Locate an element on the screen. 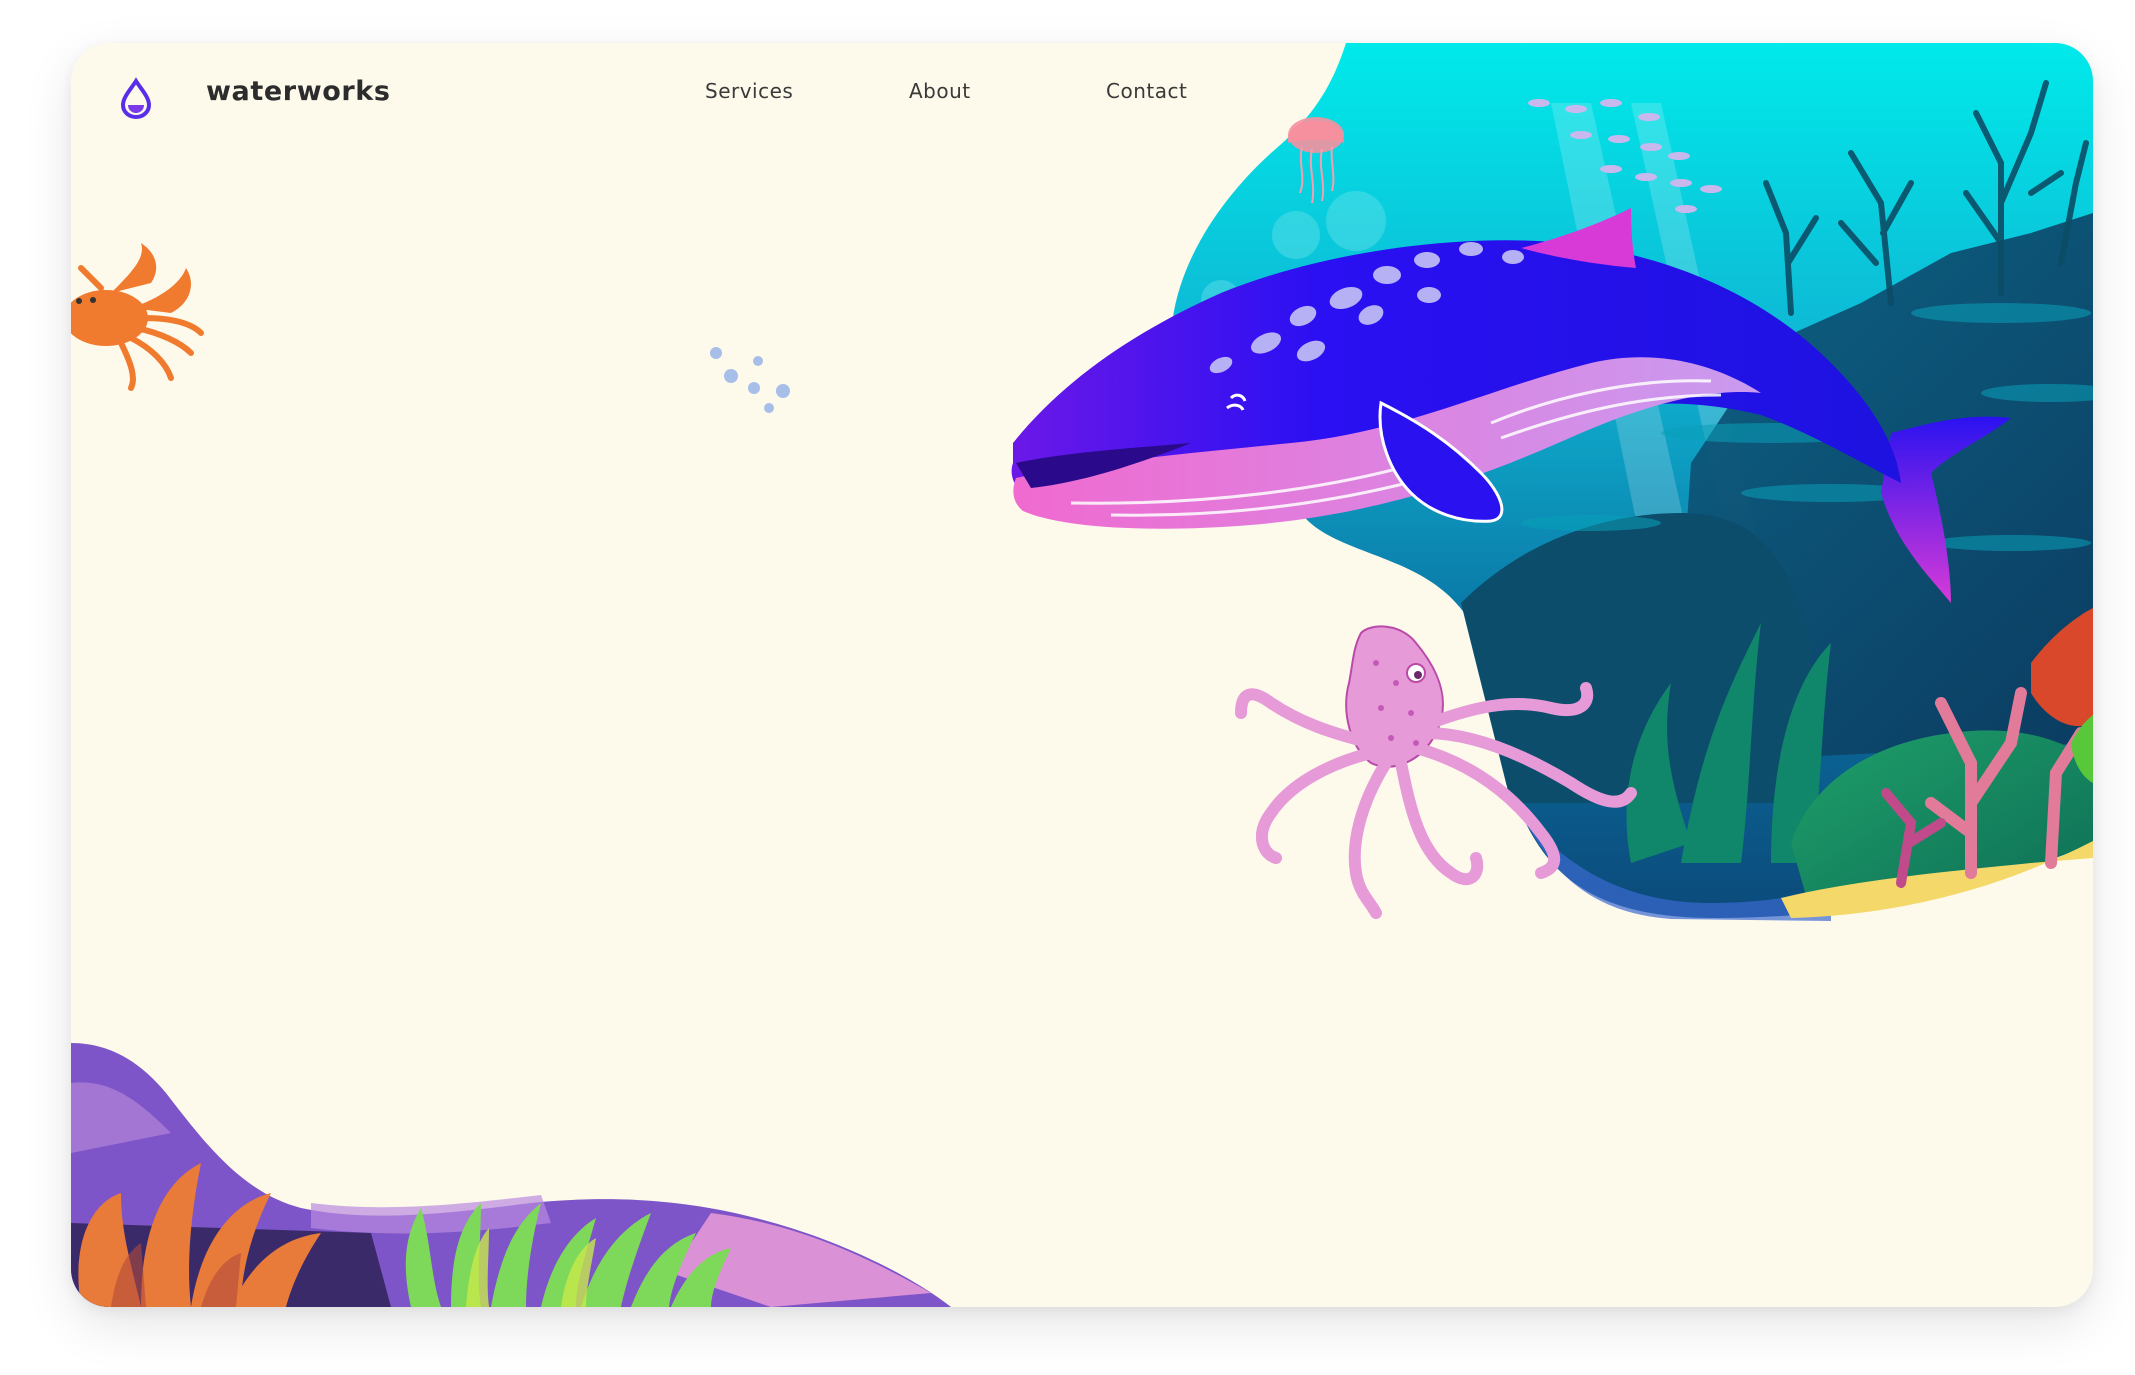 The width and height of the screenshot is (2135, 1375). nav-services: Services is located at coordinates (749, 91).